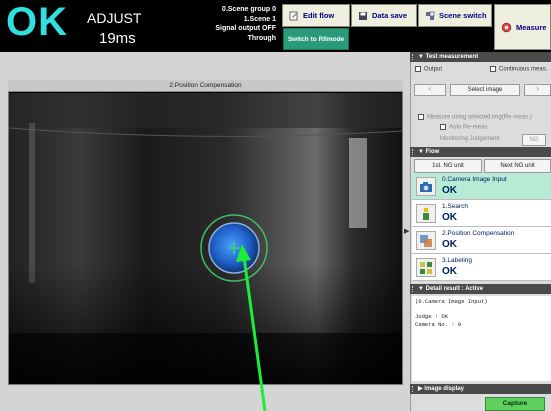 The image size is (551, 411). I want to click on data-save-button: Data save, so click(384, 15).